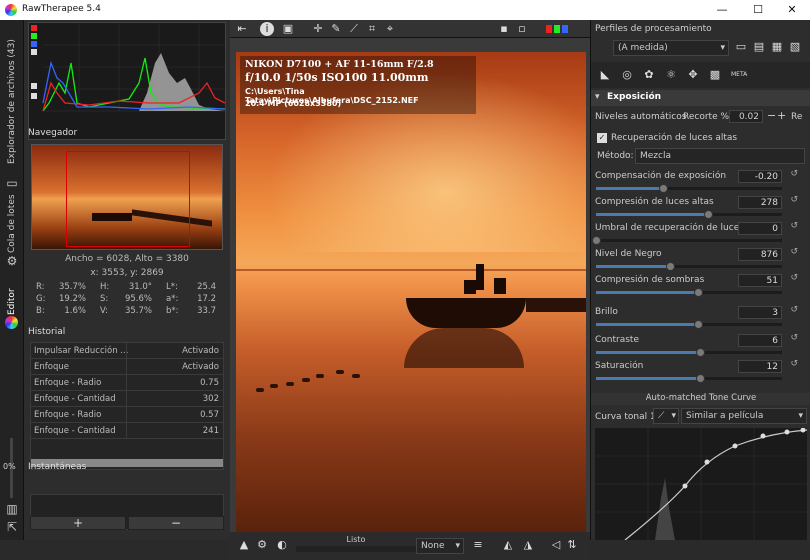  I want to click on navigator-viewport-rect, so click(128, 199).